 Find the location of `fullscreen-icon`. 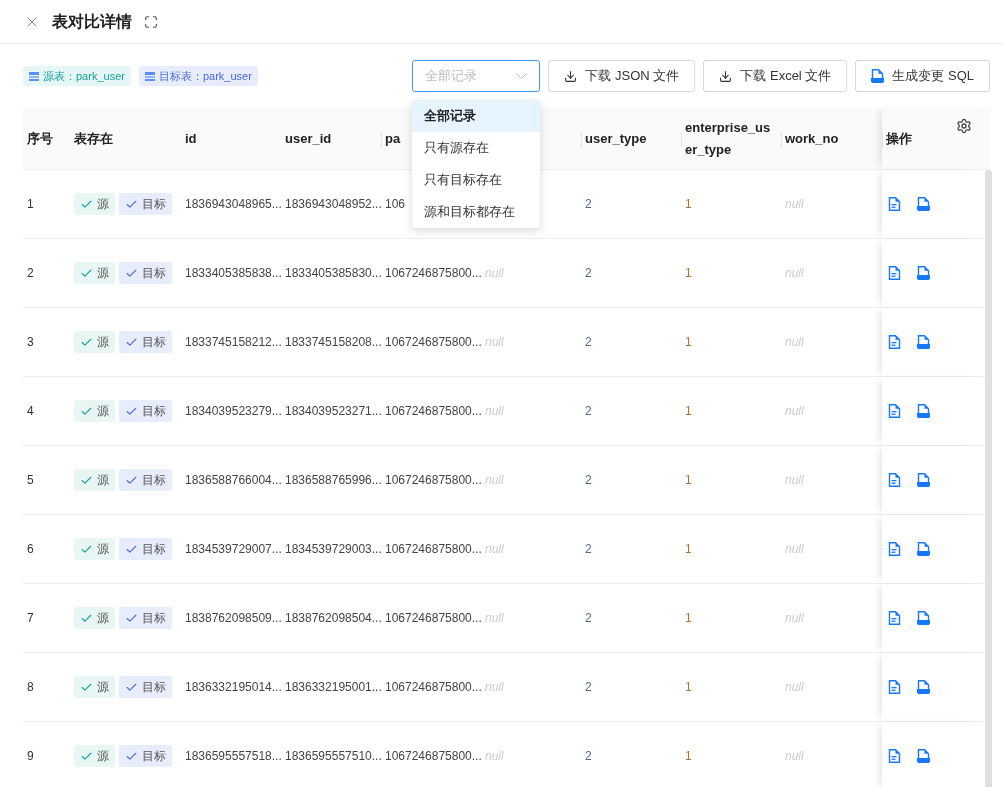

fullscreen-icon is located at coordinates (151, 21).